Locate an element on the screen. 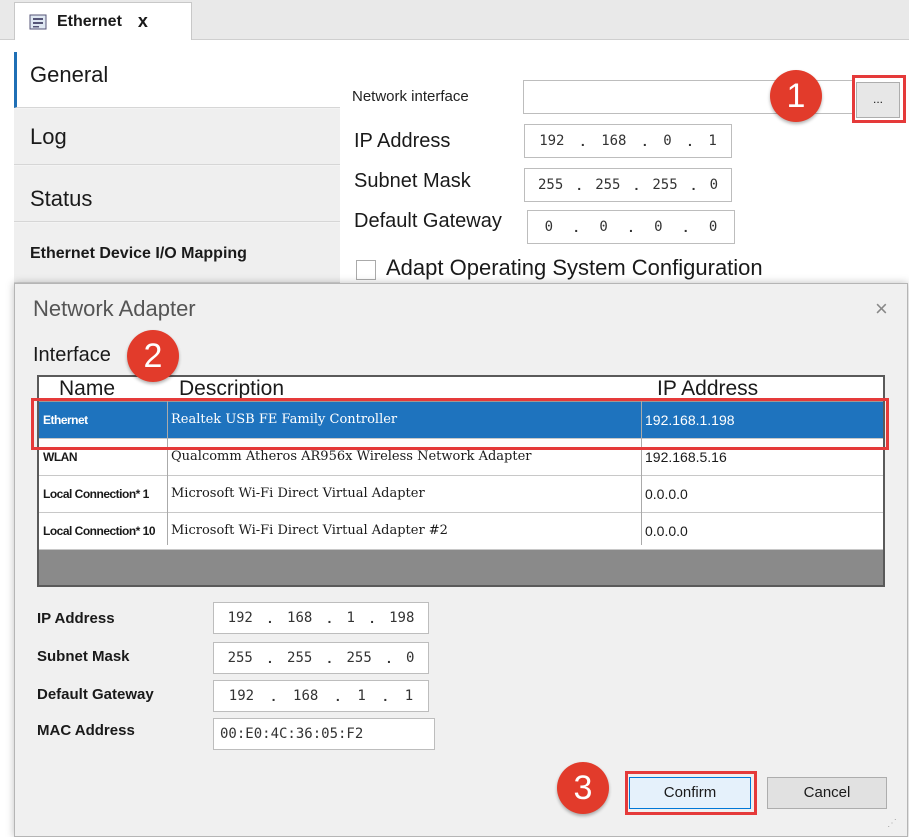 This screenshot has height=837, width=909. tab-label: Ethernet is located at coordinates (89, 21).